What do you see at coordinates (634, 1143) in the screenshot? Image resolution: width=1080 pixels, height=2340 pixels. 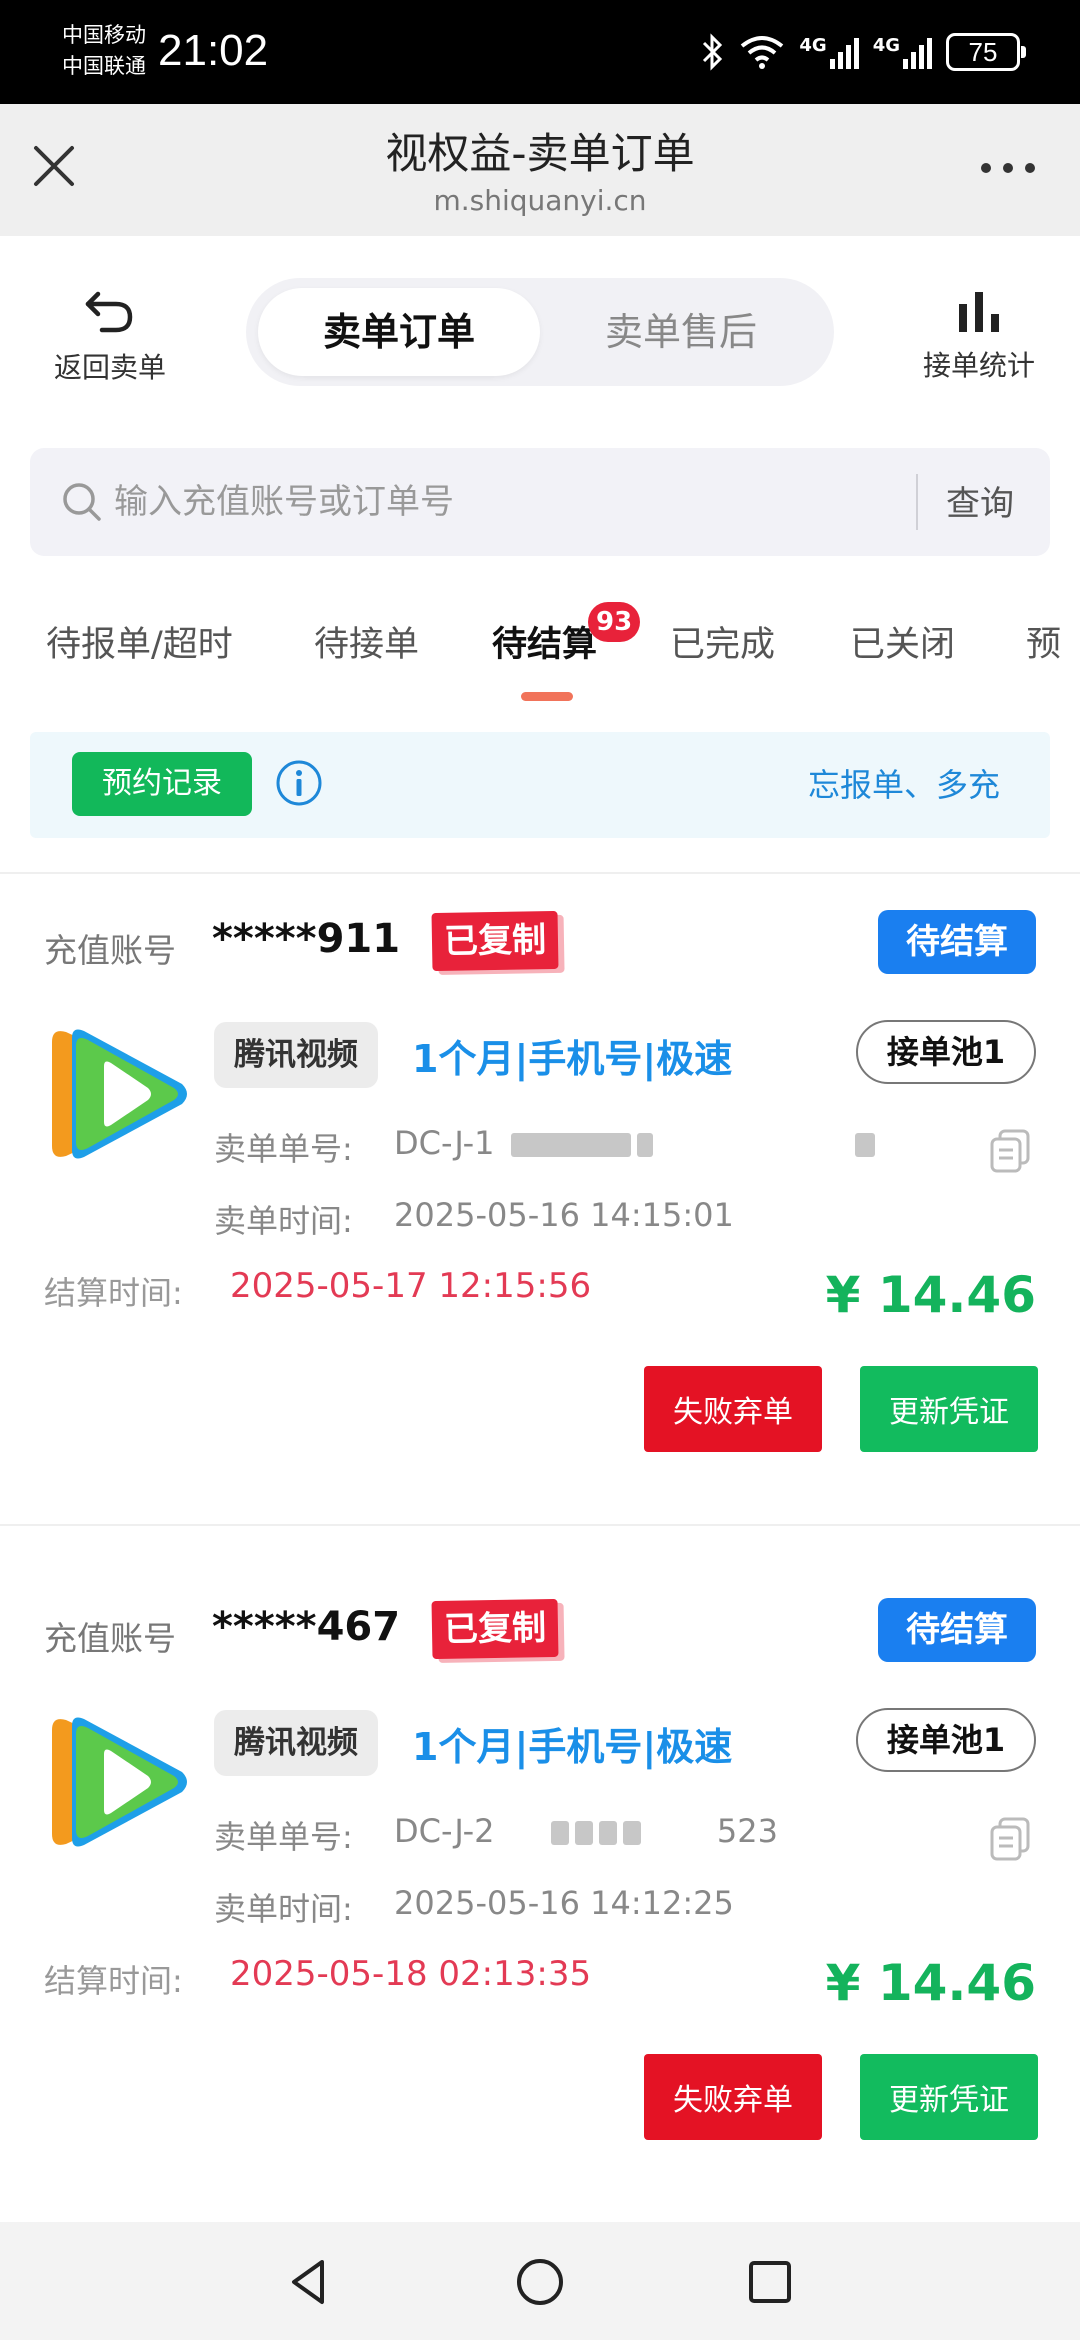 I see `order-number-value: DC-J-1` at bounding box center [634, 1143].